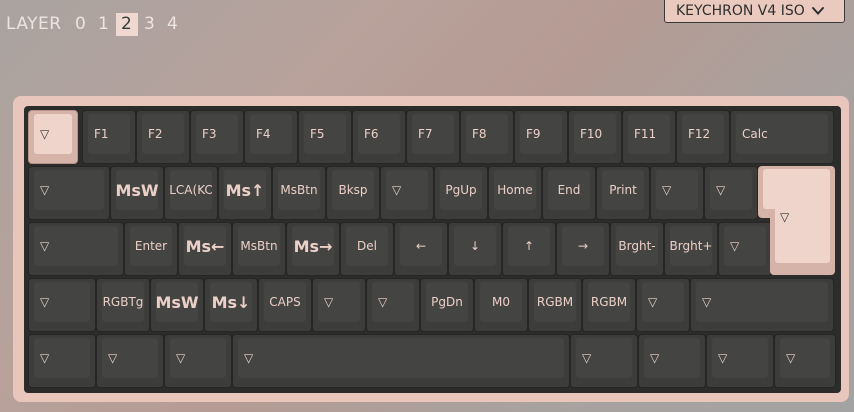 The height and width of the screenshot is (412, 854). I want to click on key: RGBTg, so click(123, 305).